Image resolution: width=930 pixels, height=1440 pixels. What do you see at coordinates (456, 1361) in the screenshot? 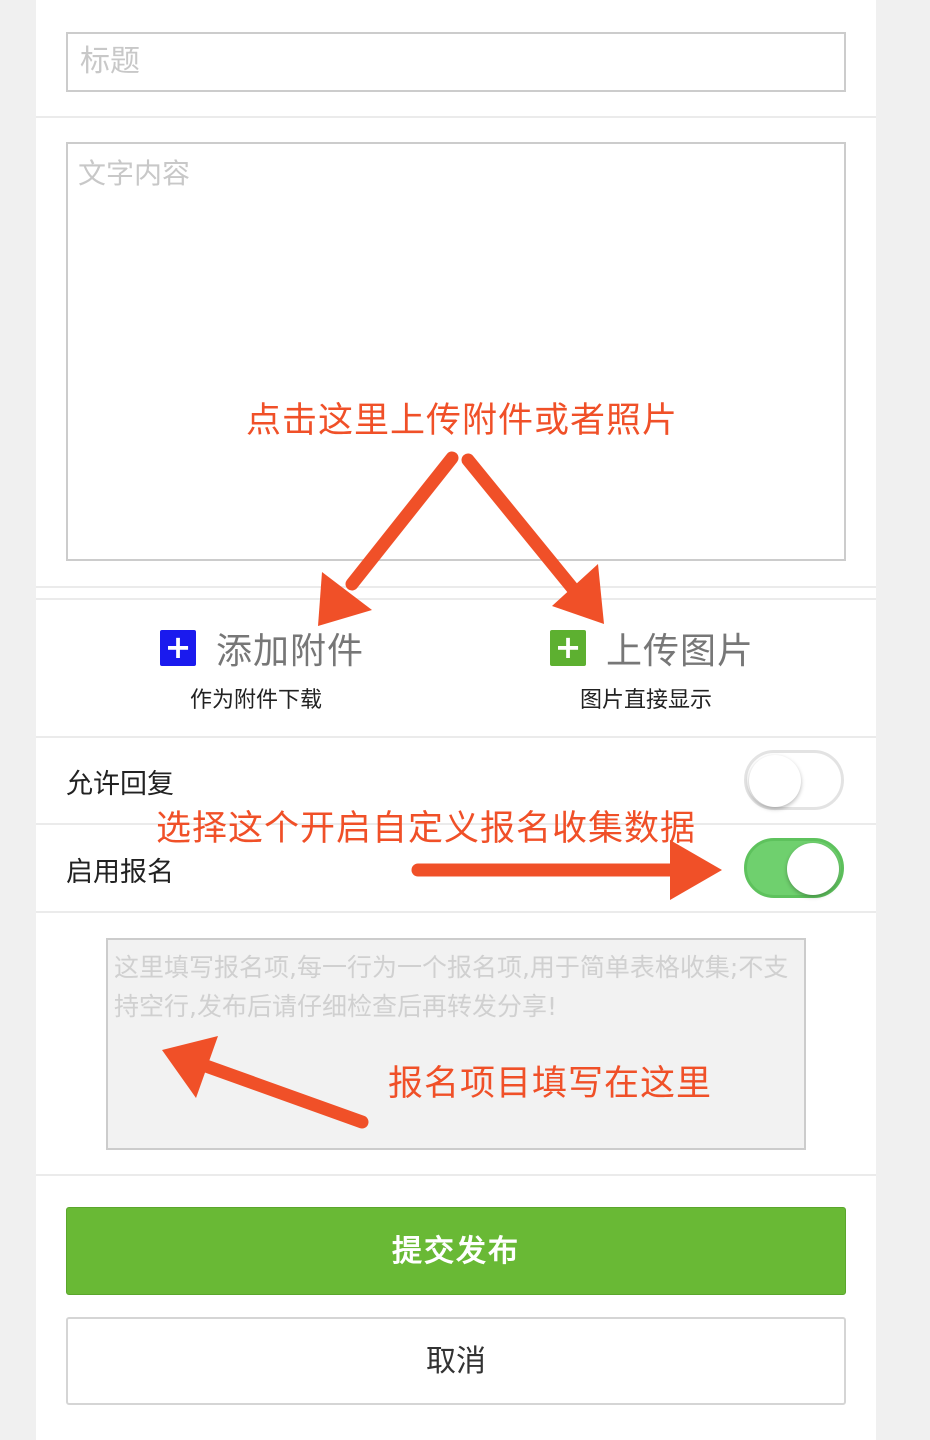
I see `cancel-button: 取消` at bounding box center [456, 1361].